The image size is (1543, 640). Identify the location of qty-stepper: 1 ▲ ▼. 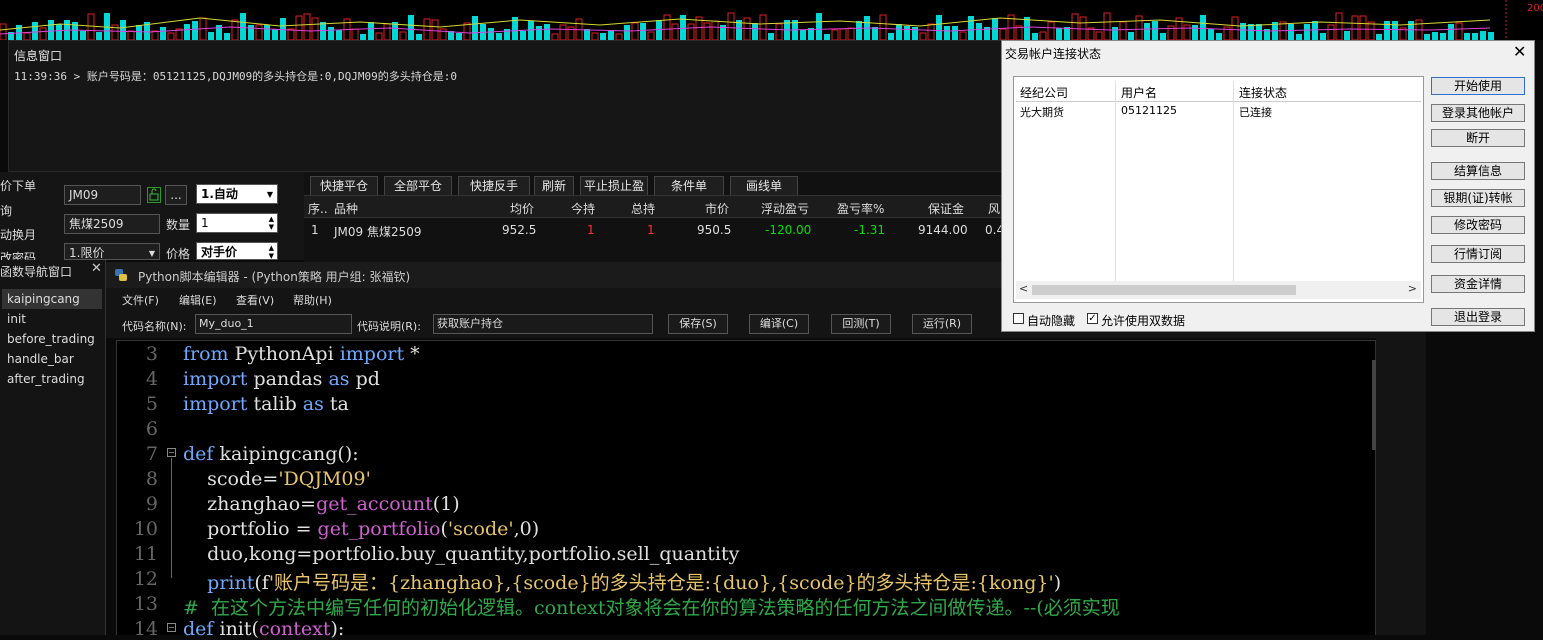
(237, 223).